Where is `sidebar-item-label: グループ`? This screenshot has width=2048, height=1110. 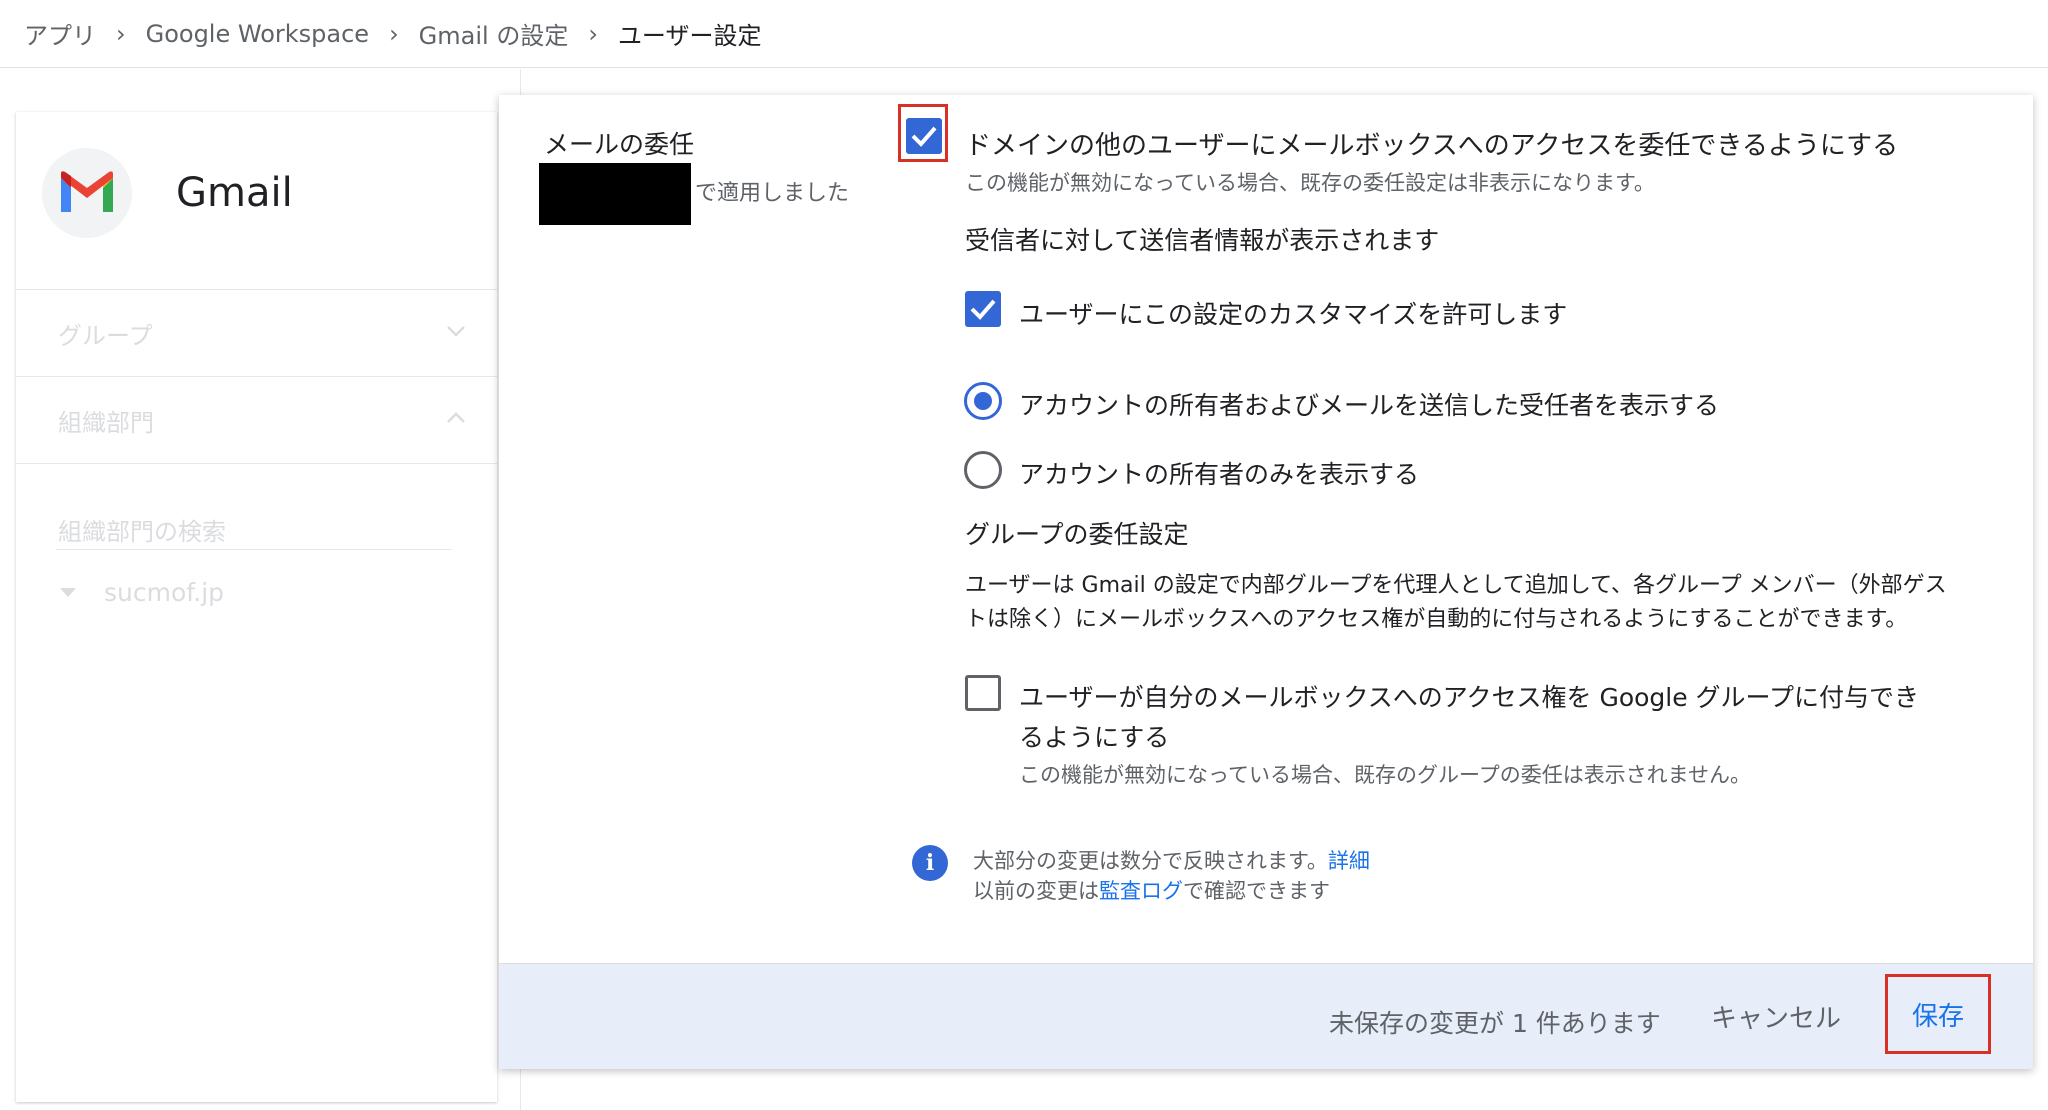
sidebar-item-label: グループ is located at coordinates (105, 336).